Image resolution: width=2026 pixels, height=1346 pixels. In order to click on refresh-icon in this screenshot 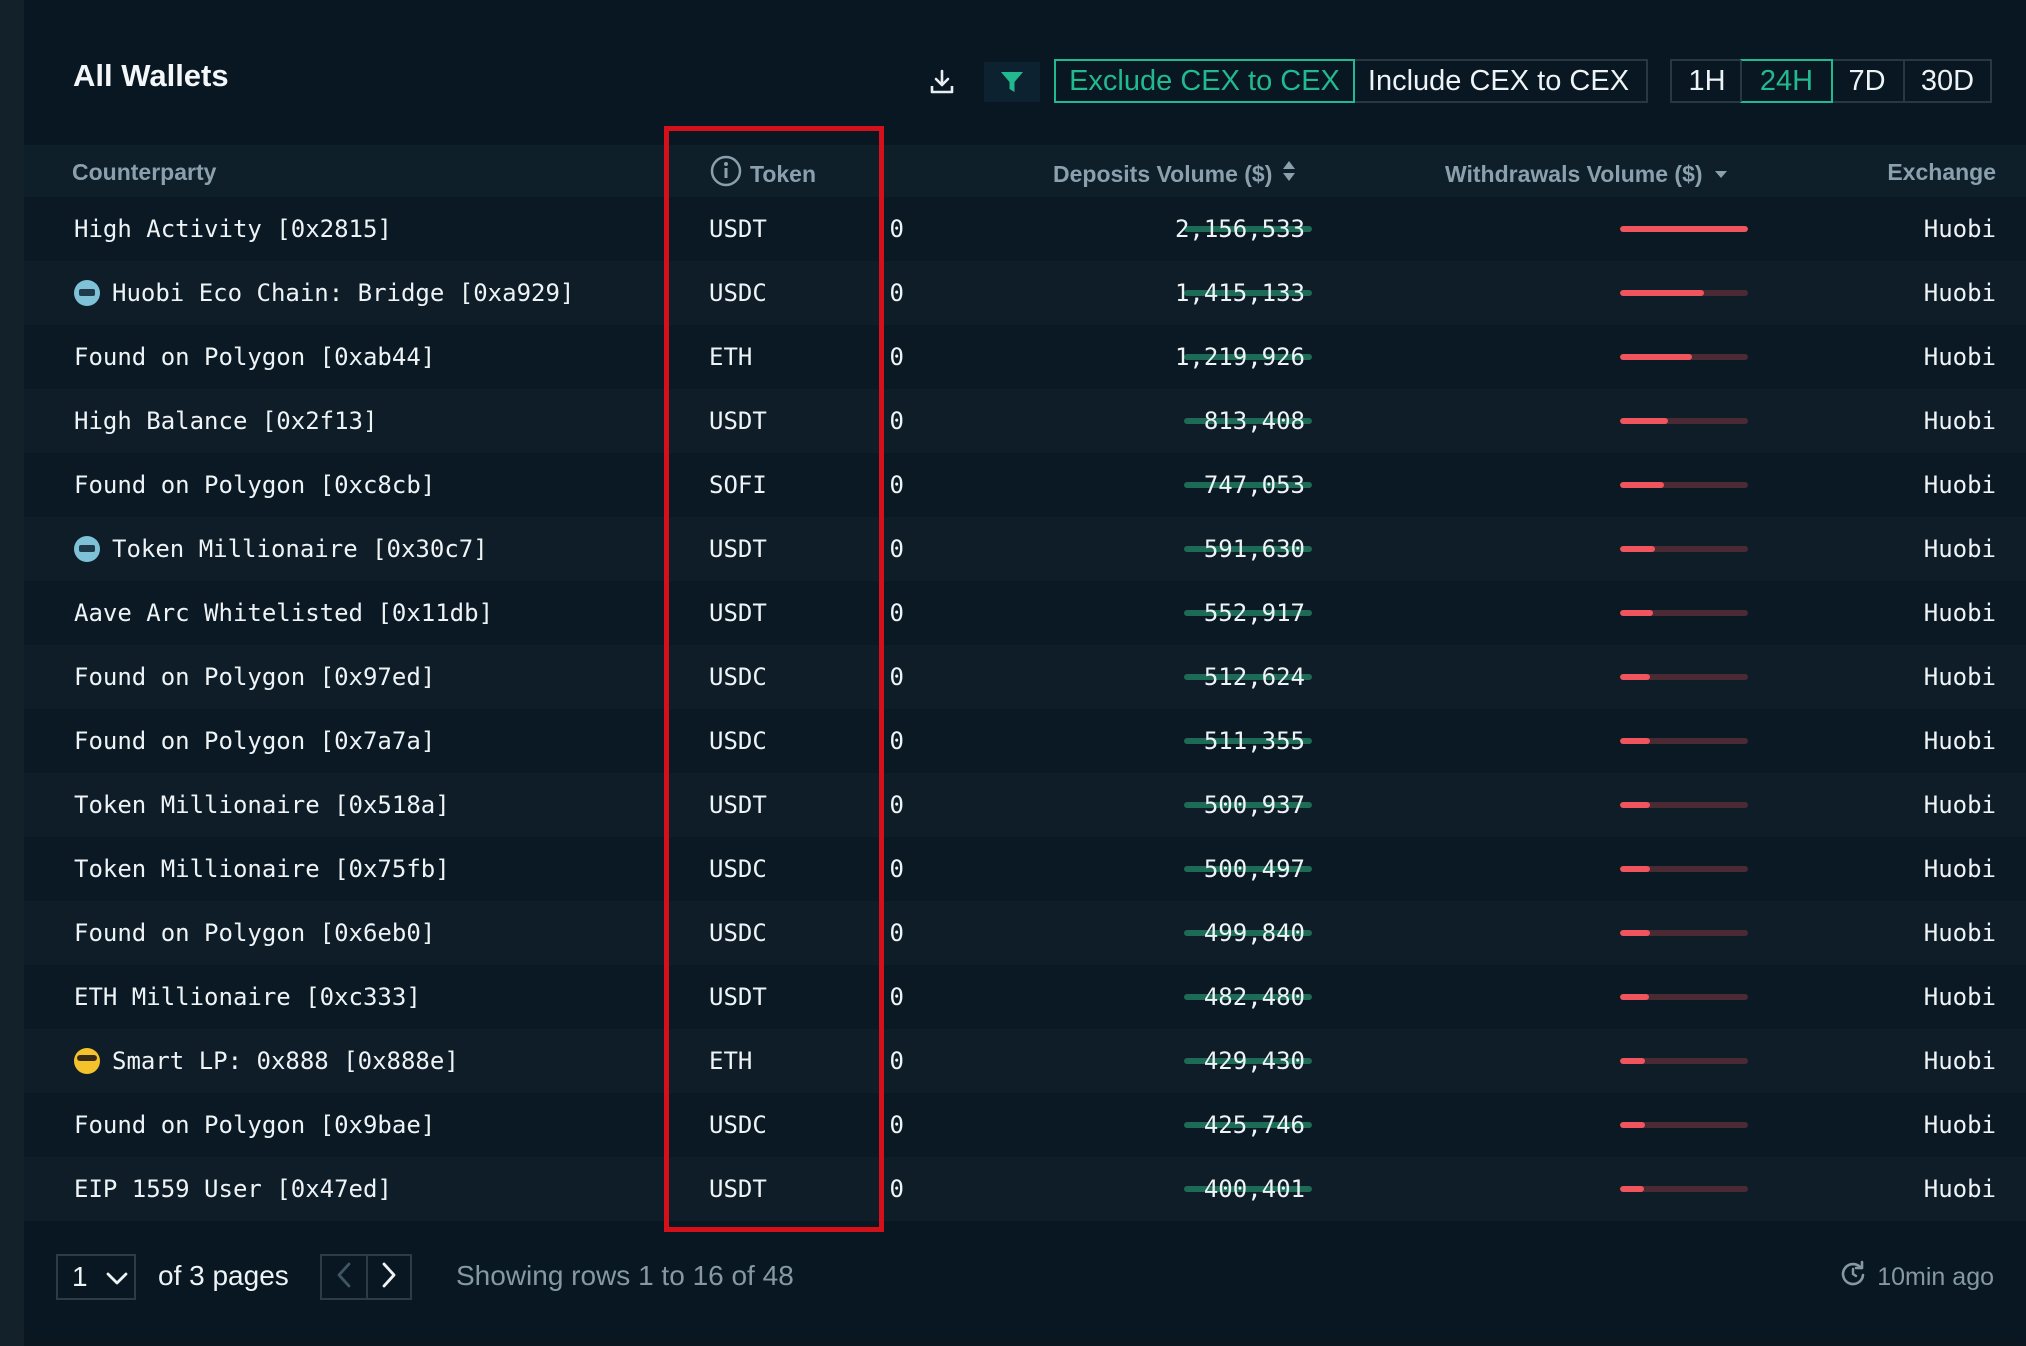, I will do `click(1853, 1277)`.